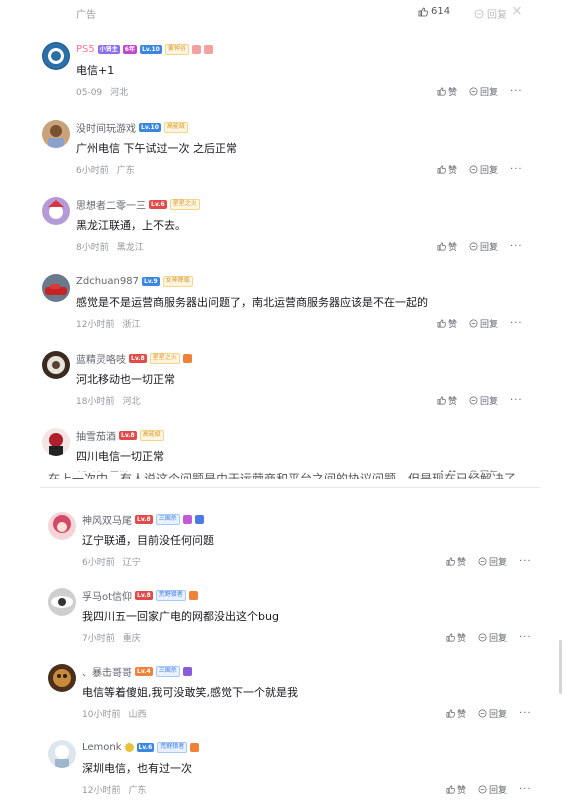 This screenshot has width=574, height=800. I want to click on overlapping-text-fragment: 在上一次中，有人说这个问题是由于运营商和平台之间的协议问题，但是现在已经解决了, so click(282, 475).